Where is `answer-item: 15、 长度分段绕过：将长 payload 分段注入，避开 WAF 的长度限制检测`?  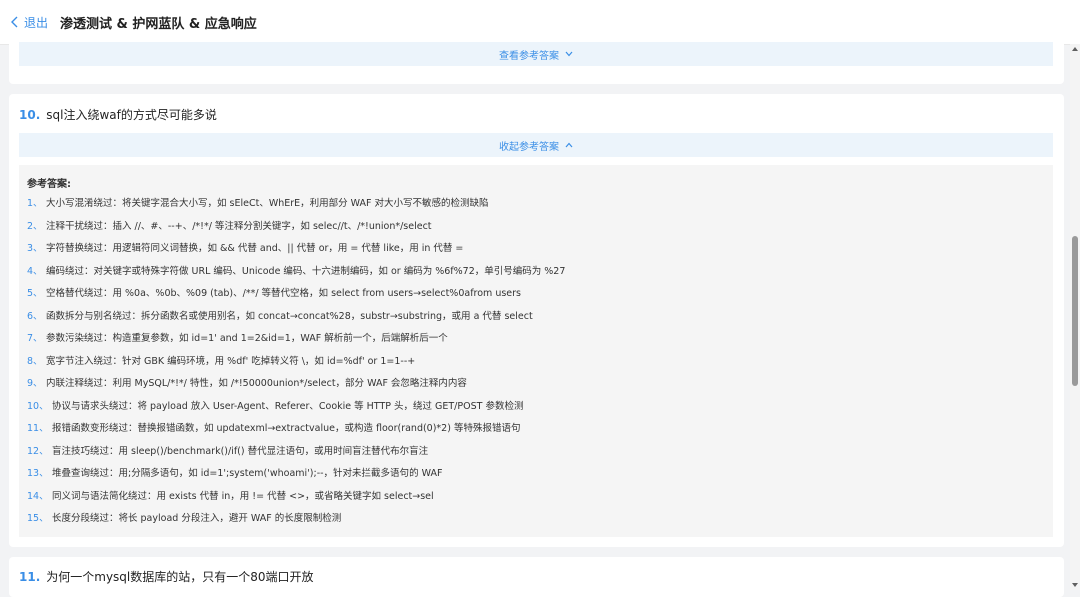 answer-item: 15、 长度分段绕过：将长 payload 分段注入，避开 WAF 的长度限制检测 is located at coordinates (184, 518).